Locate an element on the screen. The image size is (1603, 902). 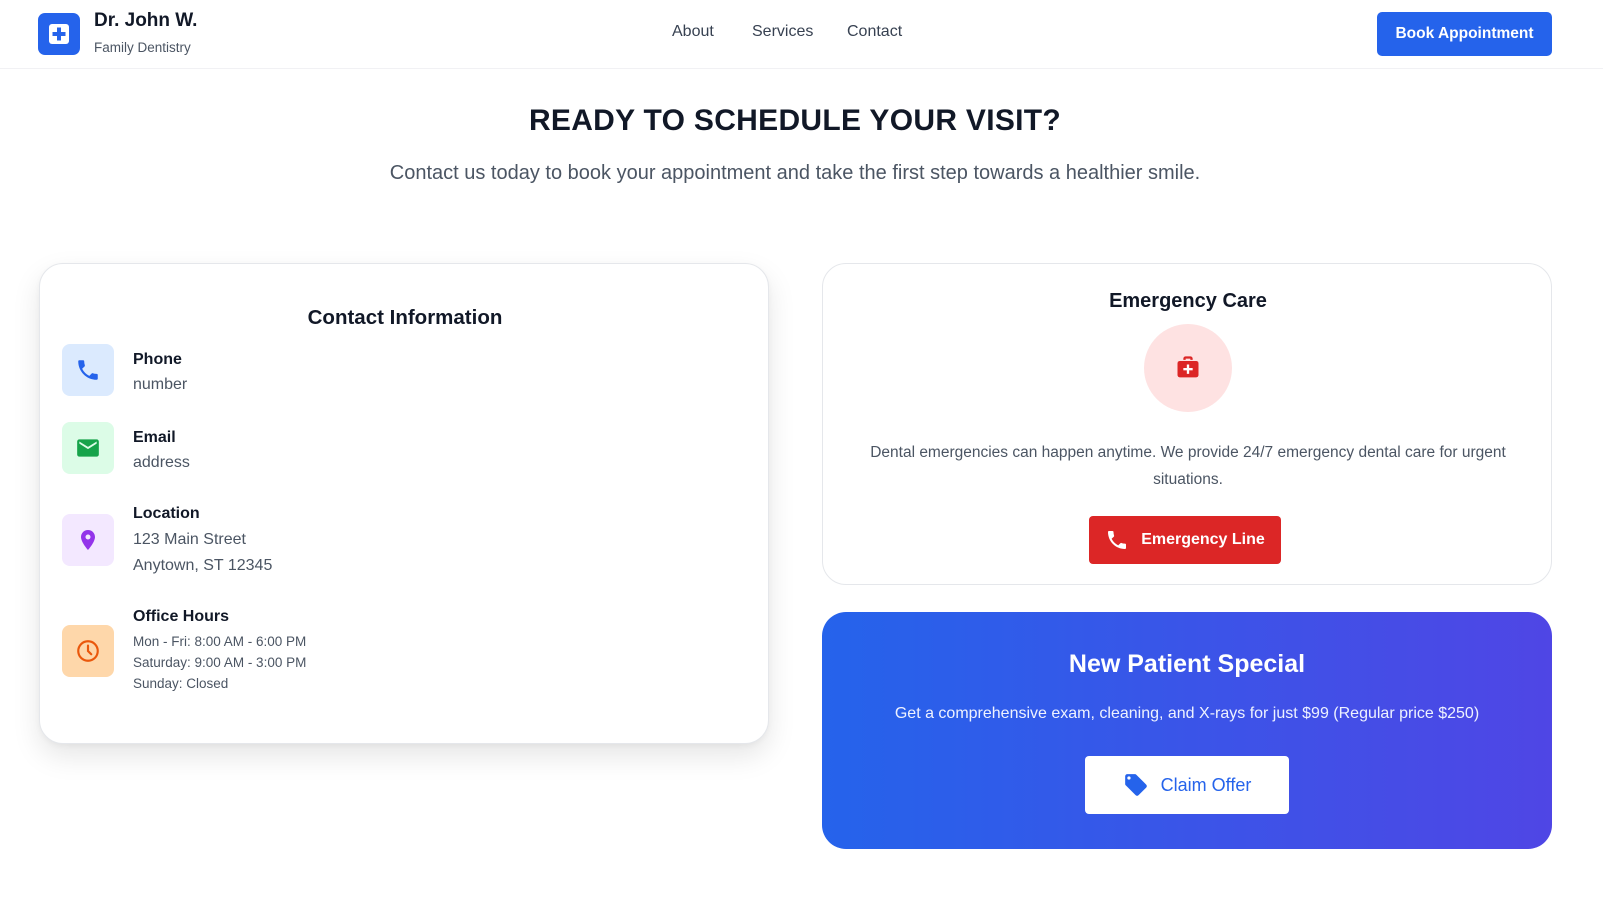
brand-name: Dr. John W. is located at coordinates (145, 21).